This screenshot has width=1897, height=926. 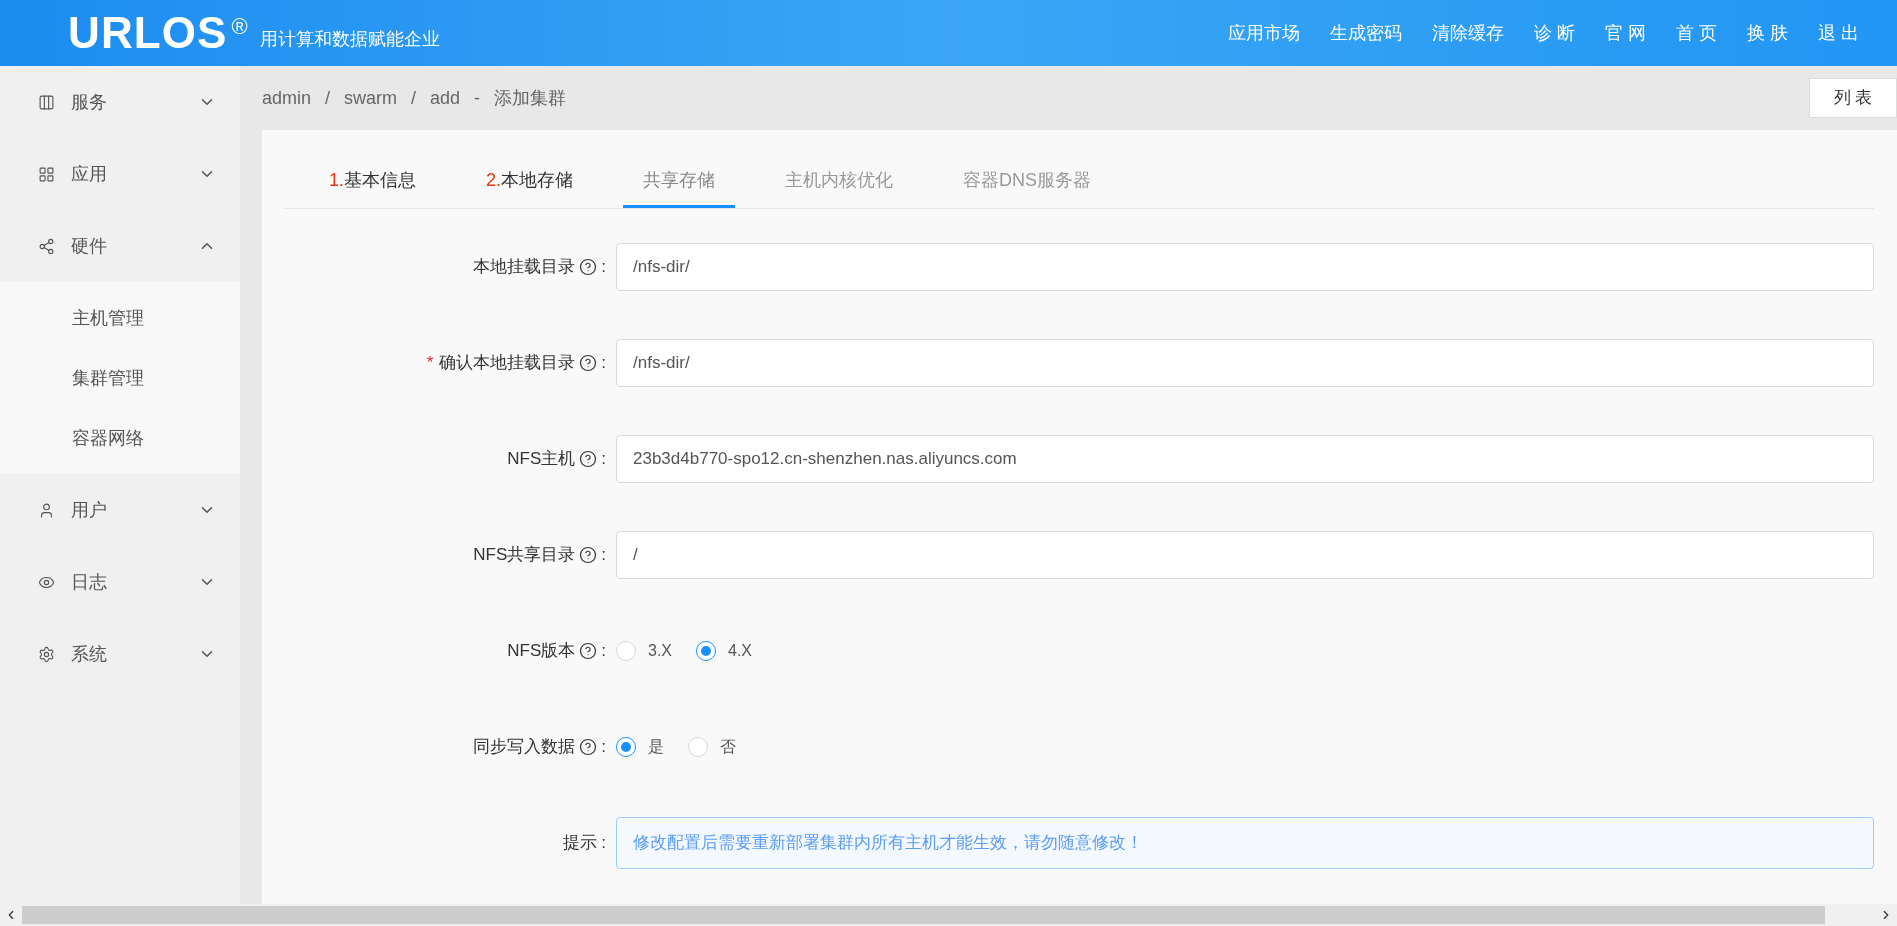 What do you see at coordinates (46, 174) in the screenshot?
I see `grid-icon` at bounding box center [46, 174].